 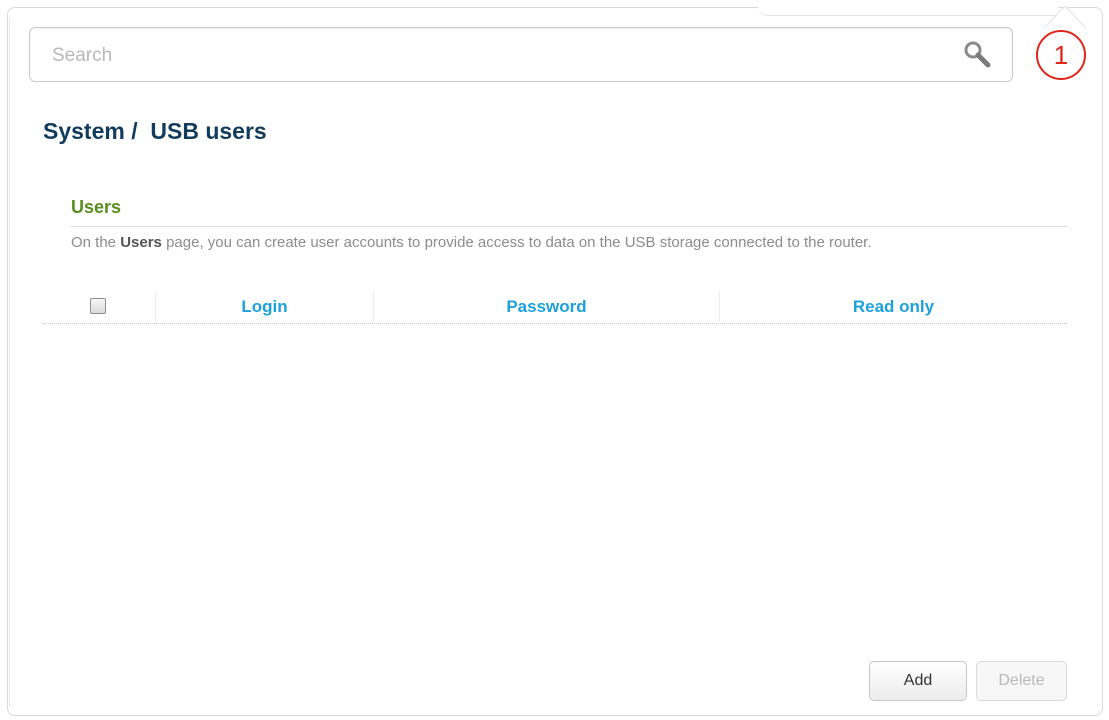 I want to click on search-icon, so click(x=977, y=54).